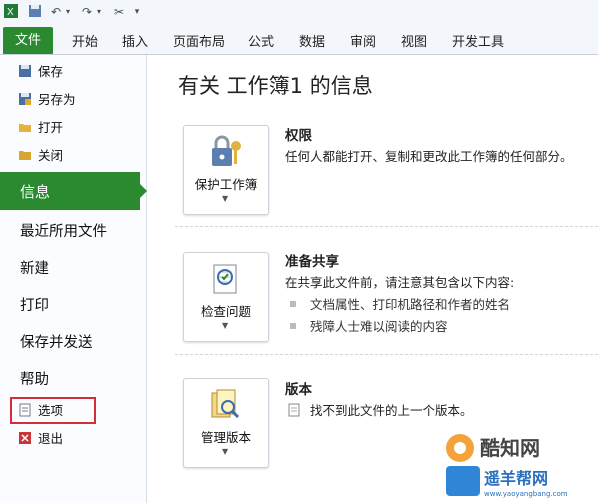 This screenshot has width=598, height=504. What do you see at coordinates (47, 100) in the screenshot?
I see `sidebar-item-save-as: 另存为` at bounding box center [47, 100].